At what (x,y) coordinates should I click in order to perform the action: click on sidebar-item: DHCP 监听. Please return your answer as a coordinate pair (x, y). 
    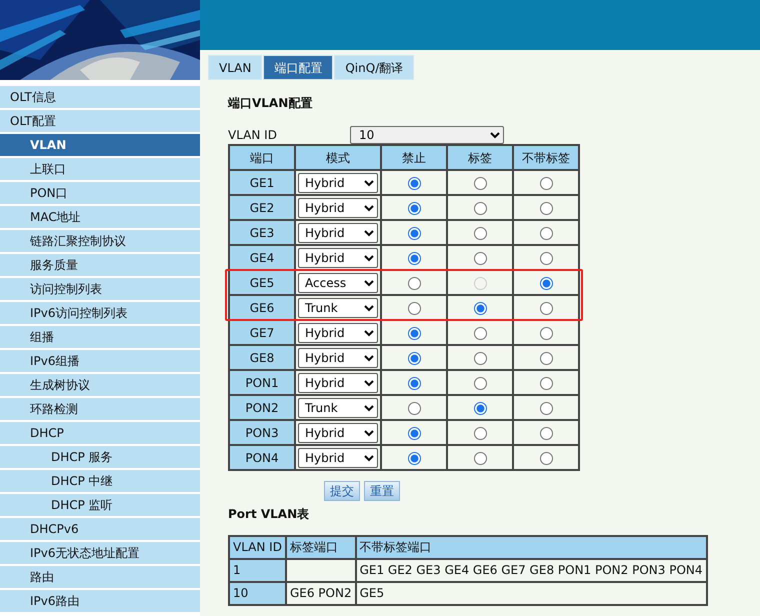
    Looking at the image, I should click on (100, 505).